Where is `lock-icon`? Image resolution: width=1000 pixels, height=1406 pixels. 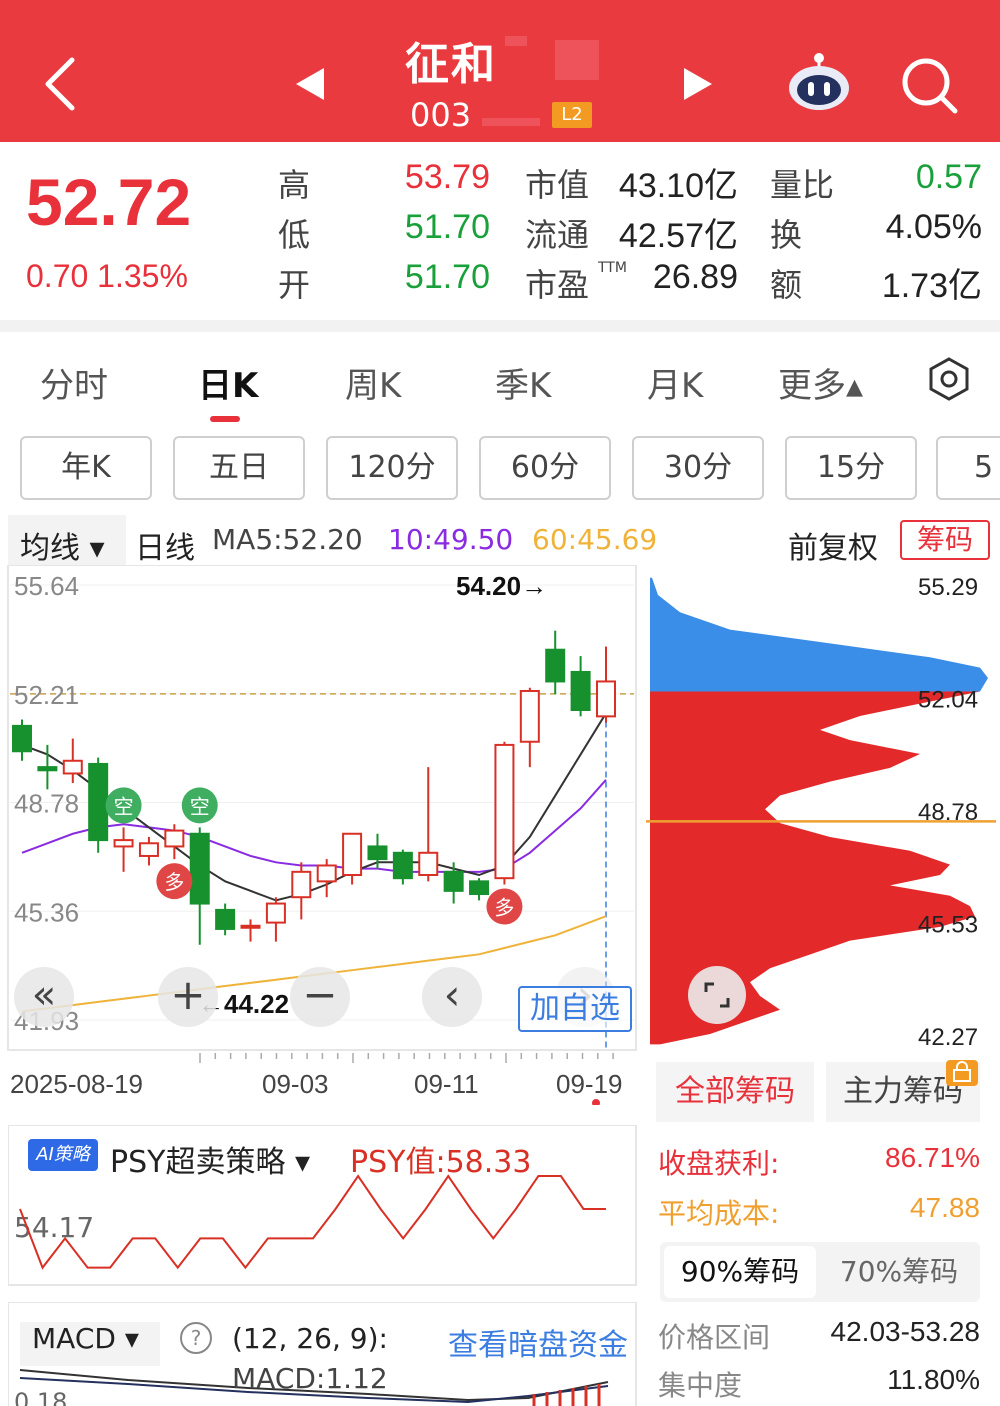
lock-icon is located at coordinates (962, 1073).